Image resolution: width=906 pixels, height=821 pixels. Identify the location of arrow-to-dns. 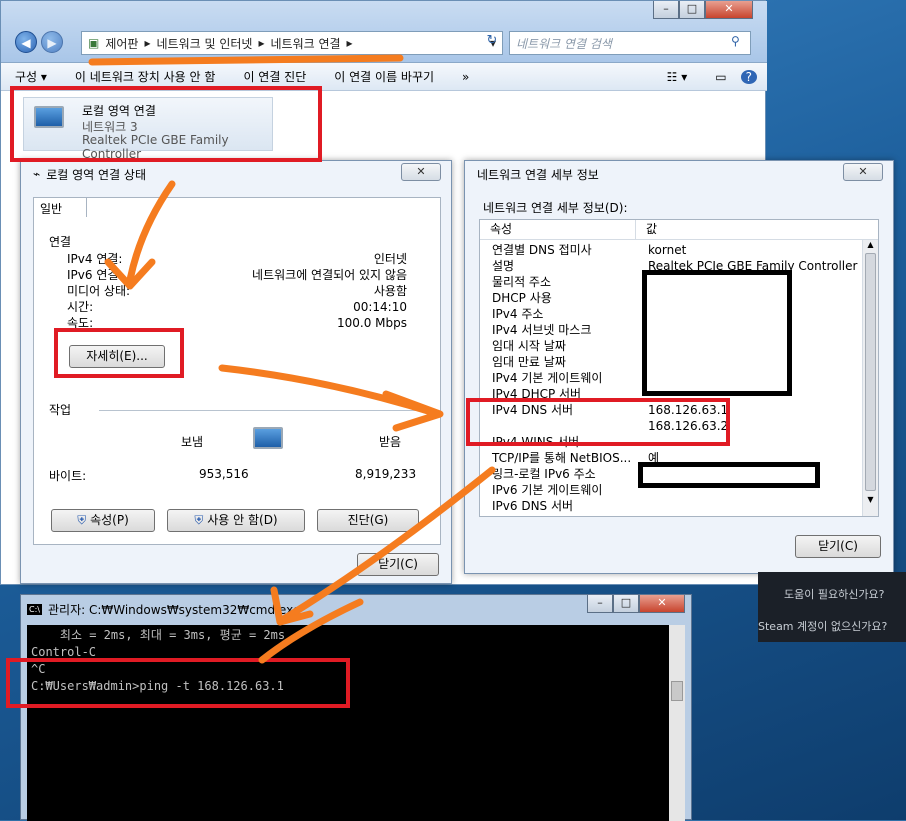
(330, 391).